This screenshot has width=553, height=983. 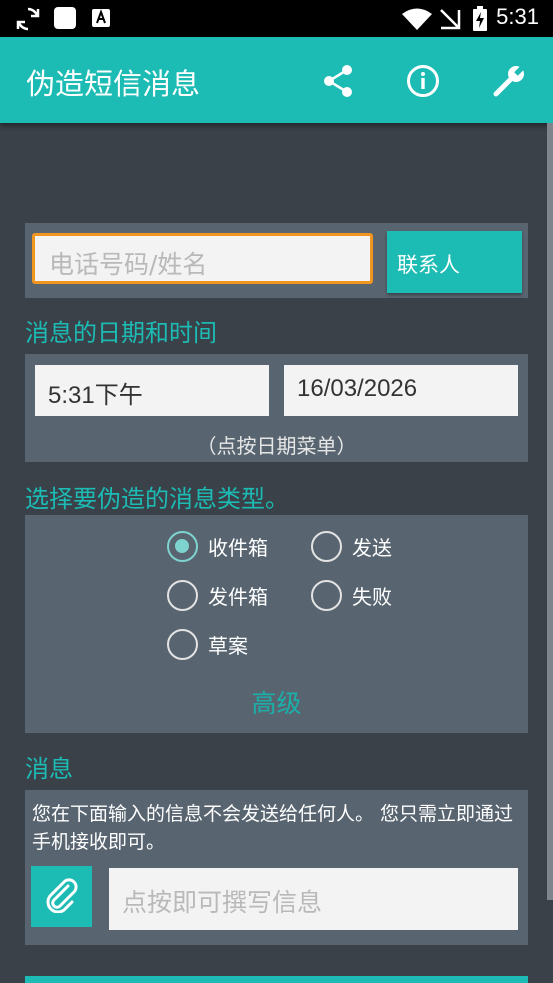 I want to click on date-field: 16/03/2026, so click(x=401, y=390).